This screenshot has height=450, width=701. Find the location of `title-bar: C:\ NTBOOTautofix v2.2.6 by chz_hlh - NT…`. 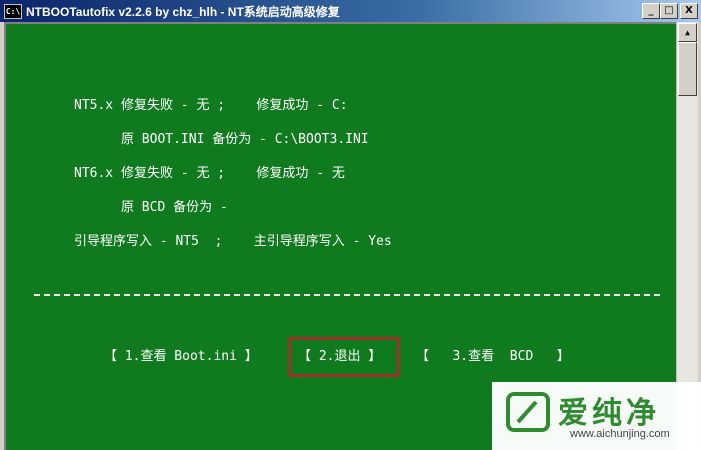

title-bar: C:\ NTBOOTautofix v2.2.6 by chz_hlh - NT… is located at coordinates (350, 11).